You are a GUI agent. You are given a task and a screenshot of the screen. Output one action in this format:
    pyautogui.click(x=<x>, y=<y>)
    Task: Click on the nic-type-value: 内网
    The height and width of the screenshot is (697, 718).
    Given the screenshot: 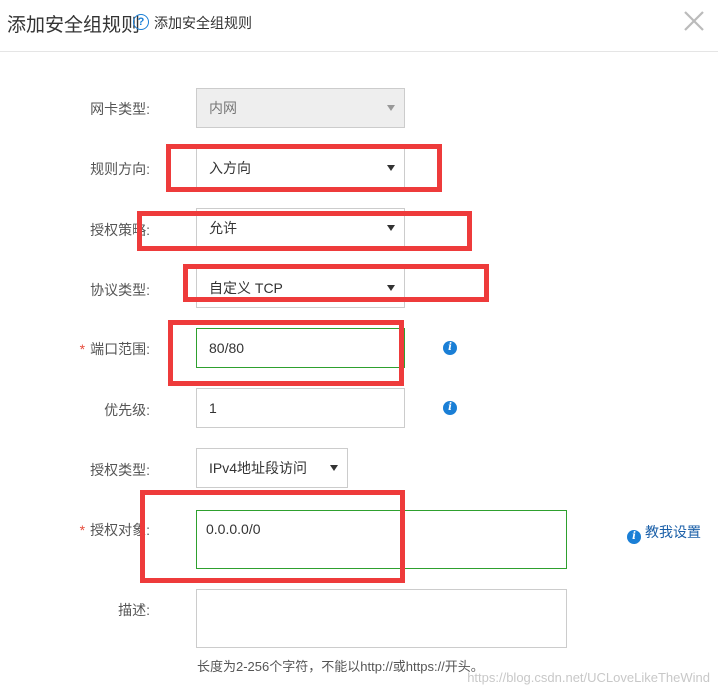 What is the action you would take?
    pyautogui.click(x=223, y=108)
    